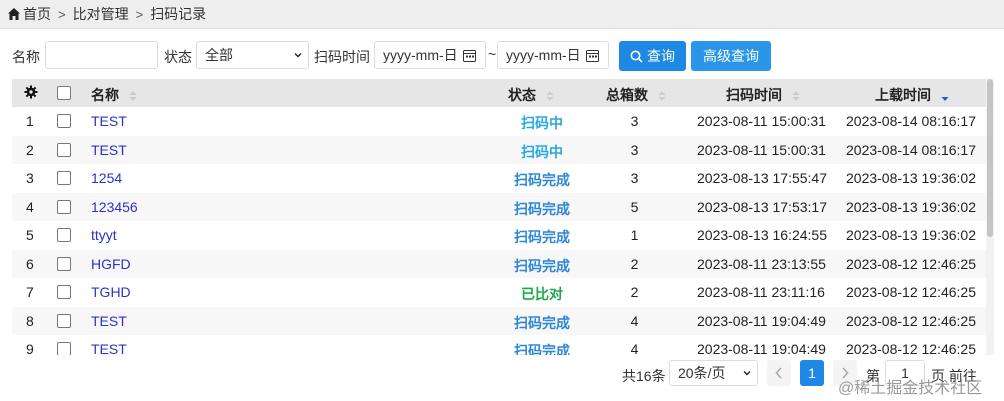  What do you see at coordinates (30, 178) in the screenshot?
I see `row-index: 3` at bounding box center [30, 178].